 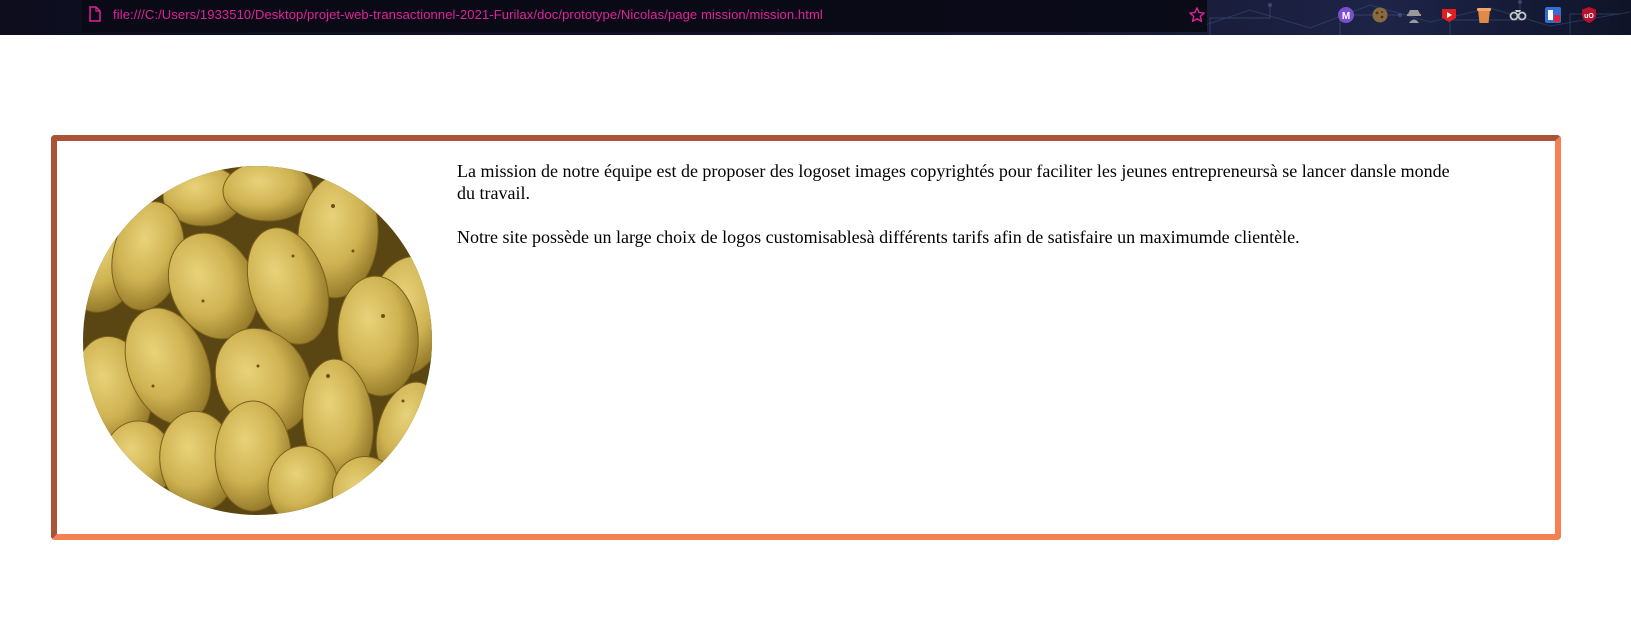 What do you see at coordinates (1484, 15) in the screenshot?
I see `cup-extension-icon` at bounding box center [1484, 15].